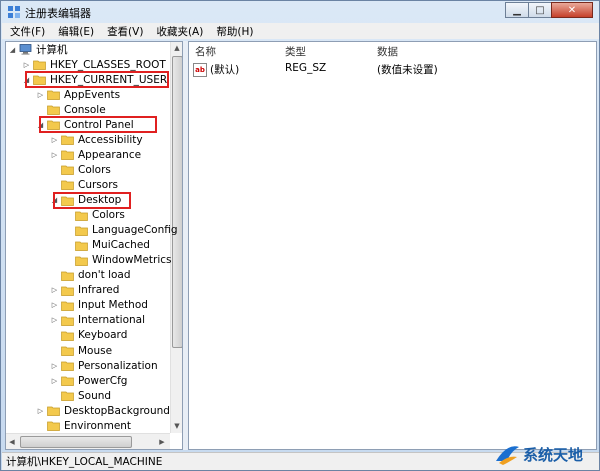 This screenshot has width=600, height=471. What do you see at coordinates (92, 94) in the screenshot?
I see `tree-node-label: AppEvents` at bounding box center [92, 94].